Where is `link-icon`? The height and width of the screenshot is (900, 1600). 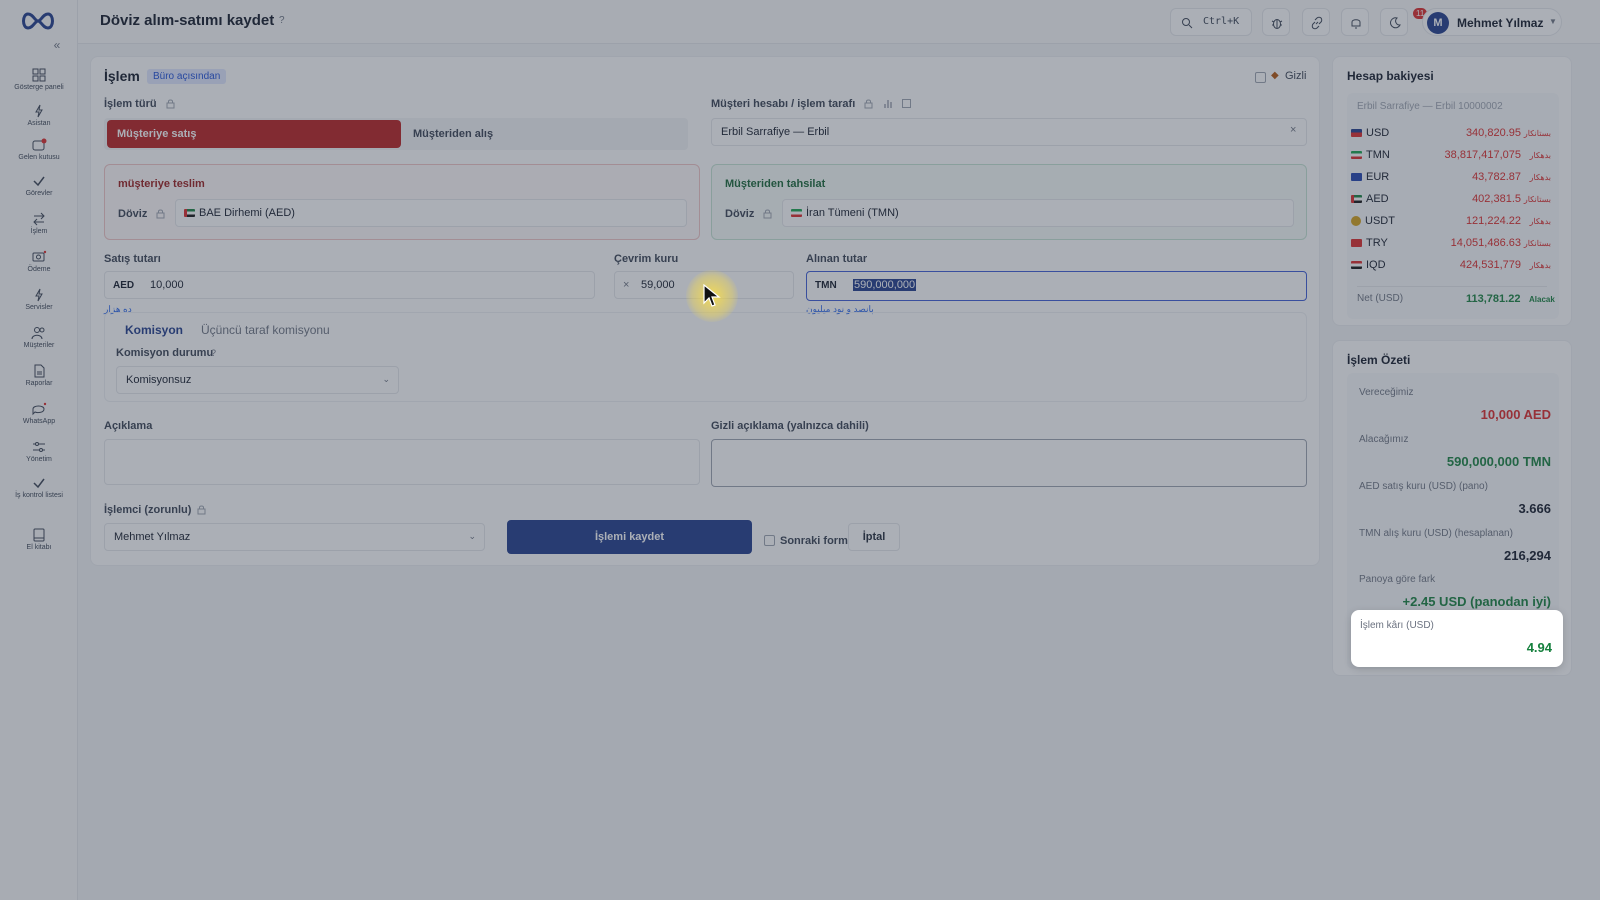 link-icon is located at coordinates (1317, 23).